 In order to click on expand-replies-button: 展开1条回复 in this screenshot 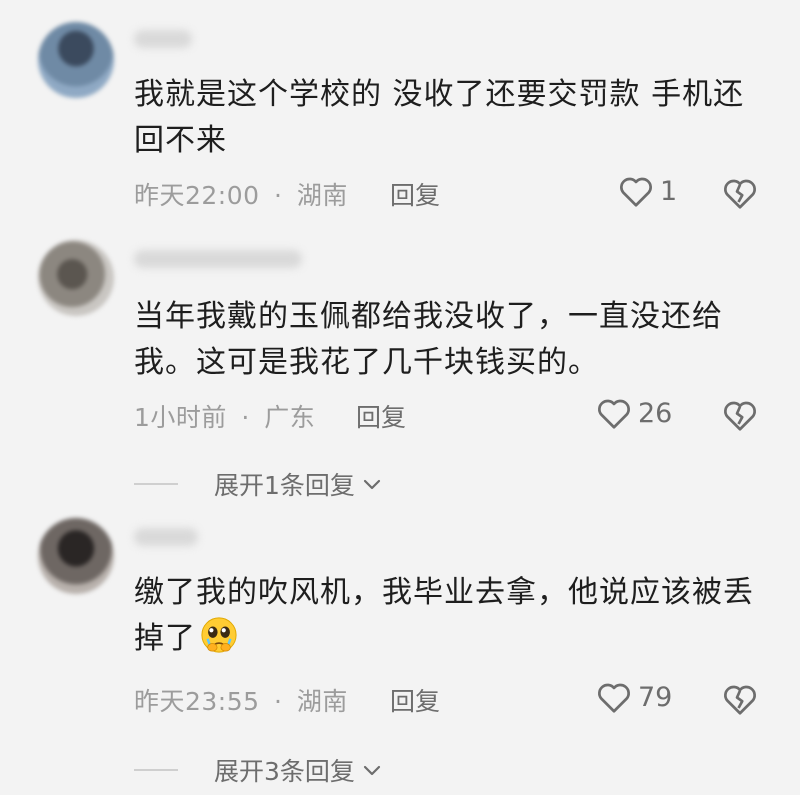, I will do `click(258, 484)`.